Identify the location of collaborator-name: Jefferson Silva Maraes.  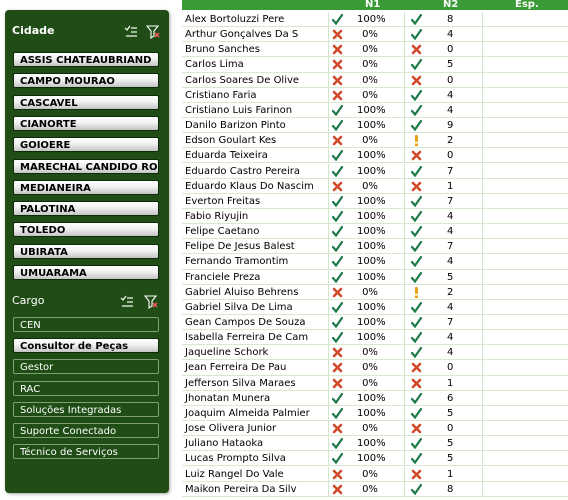
(240, 383).